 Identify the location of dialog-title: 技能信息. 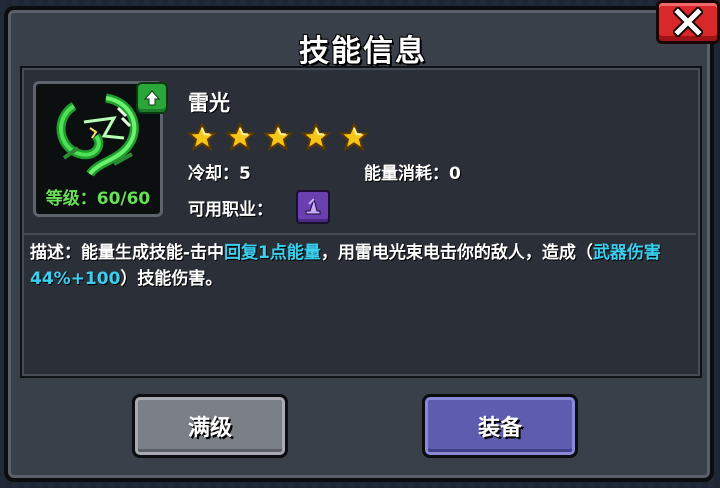
(363, 51).